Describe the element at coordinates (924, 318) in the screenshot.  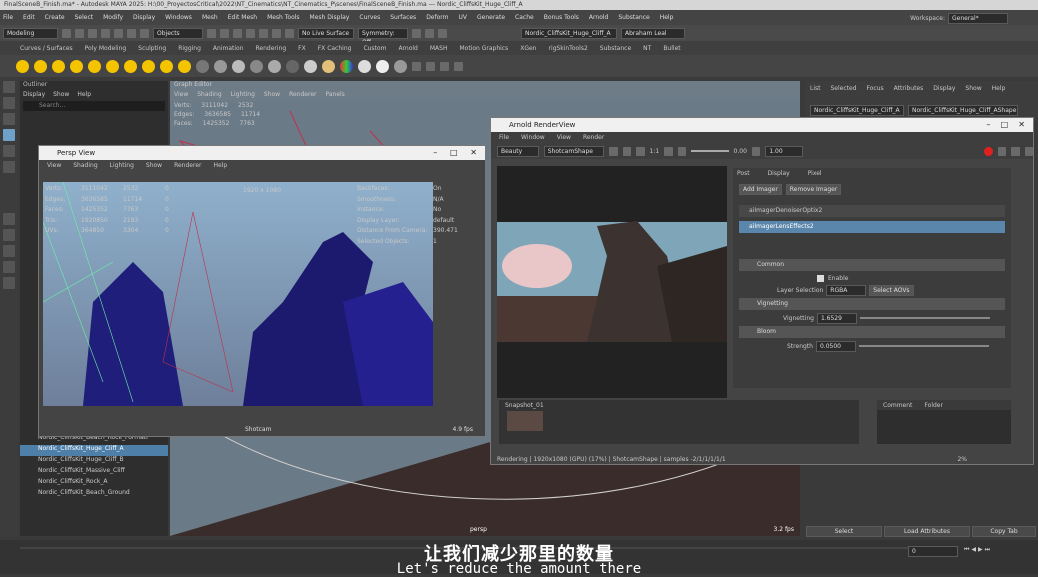
I see `vignetting-slider` at that location.